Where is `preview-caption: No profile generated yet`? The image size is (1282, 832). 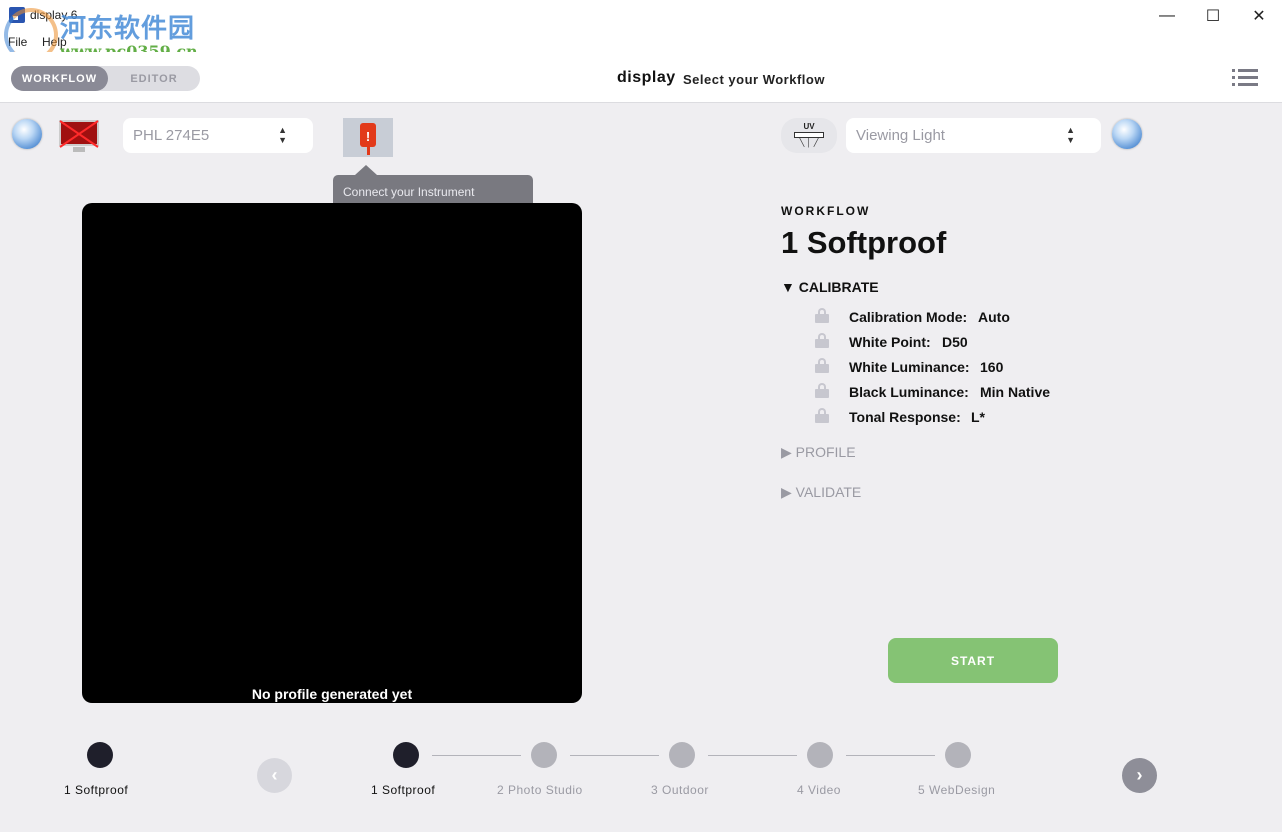
preview-caption: No profile generated yet is located at coordinates (332, 694).